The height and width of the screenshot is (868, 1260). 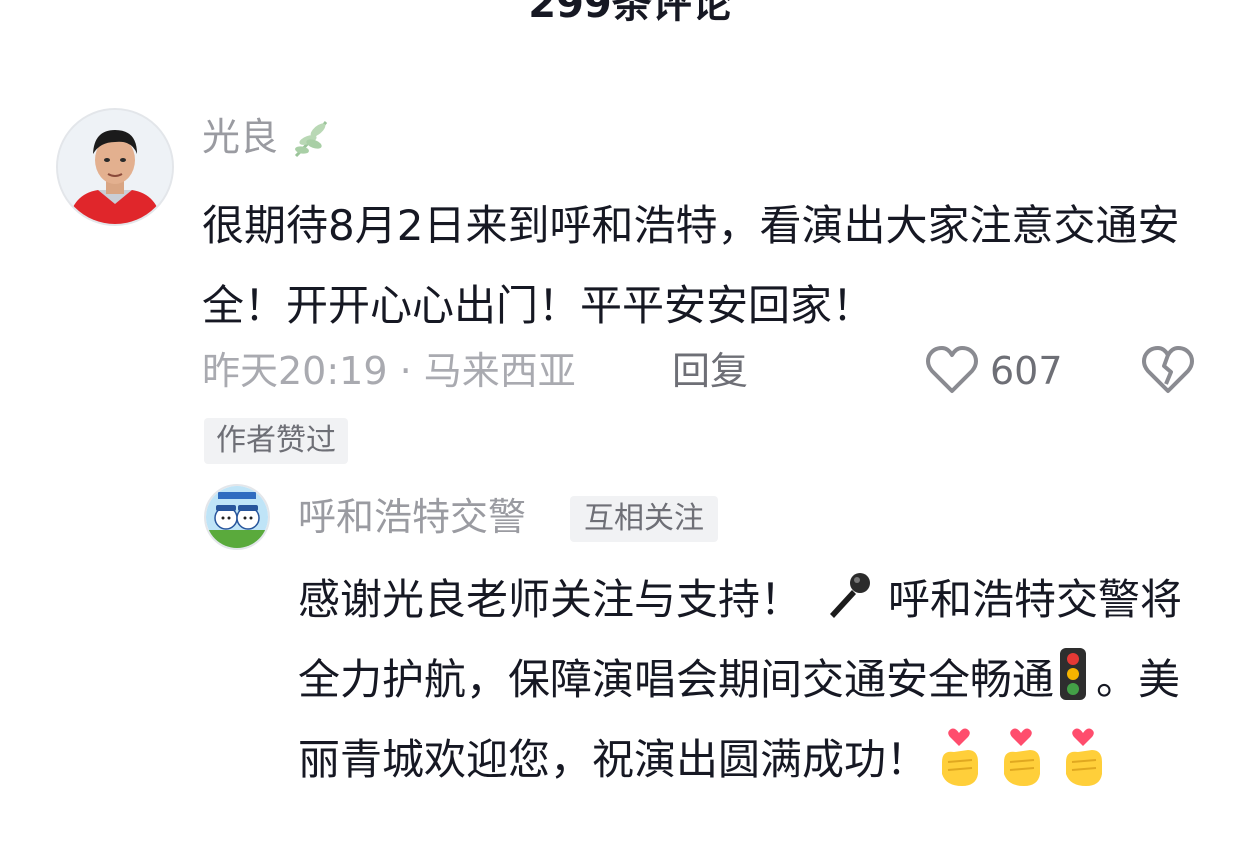 What do you see at coordinates (312, 138) in the screenshot?
I see `leaf-icon` at bounding box center [312, 138].